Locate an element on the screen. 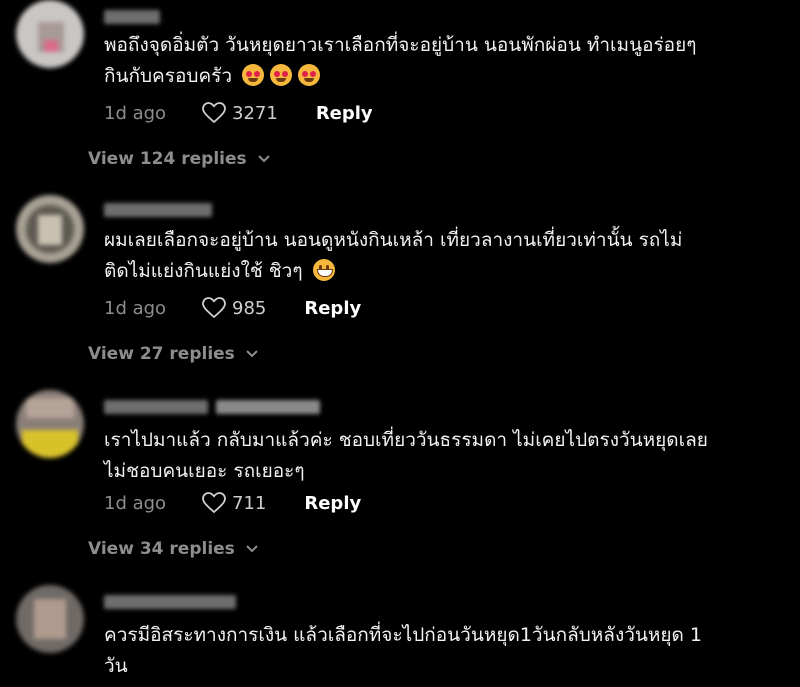 Image resolution: width=800 pixels, height=687 pixels. like-count: 985 is located at coordinates (249, 308).